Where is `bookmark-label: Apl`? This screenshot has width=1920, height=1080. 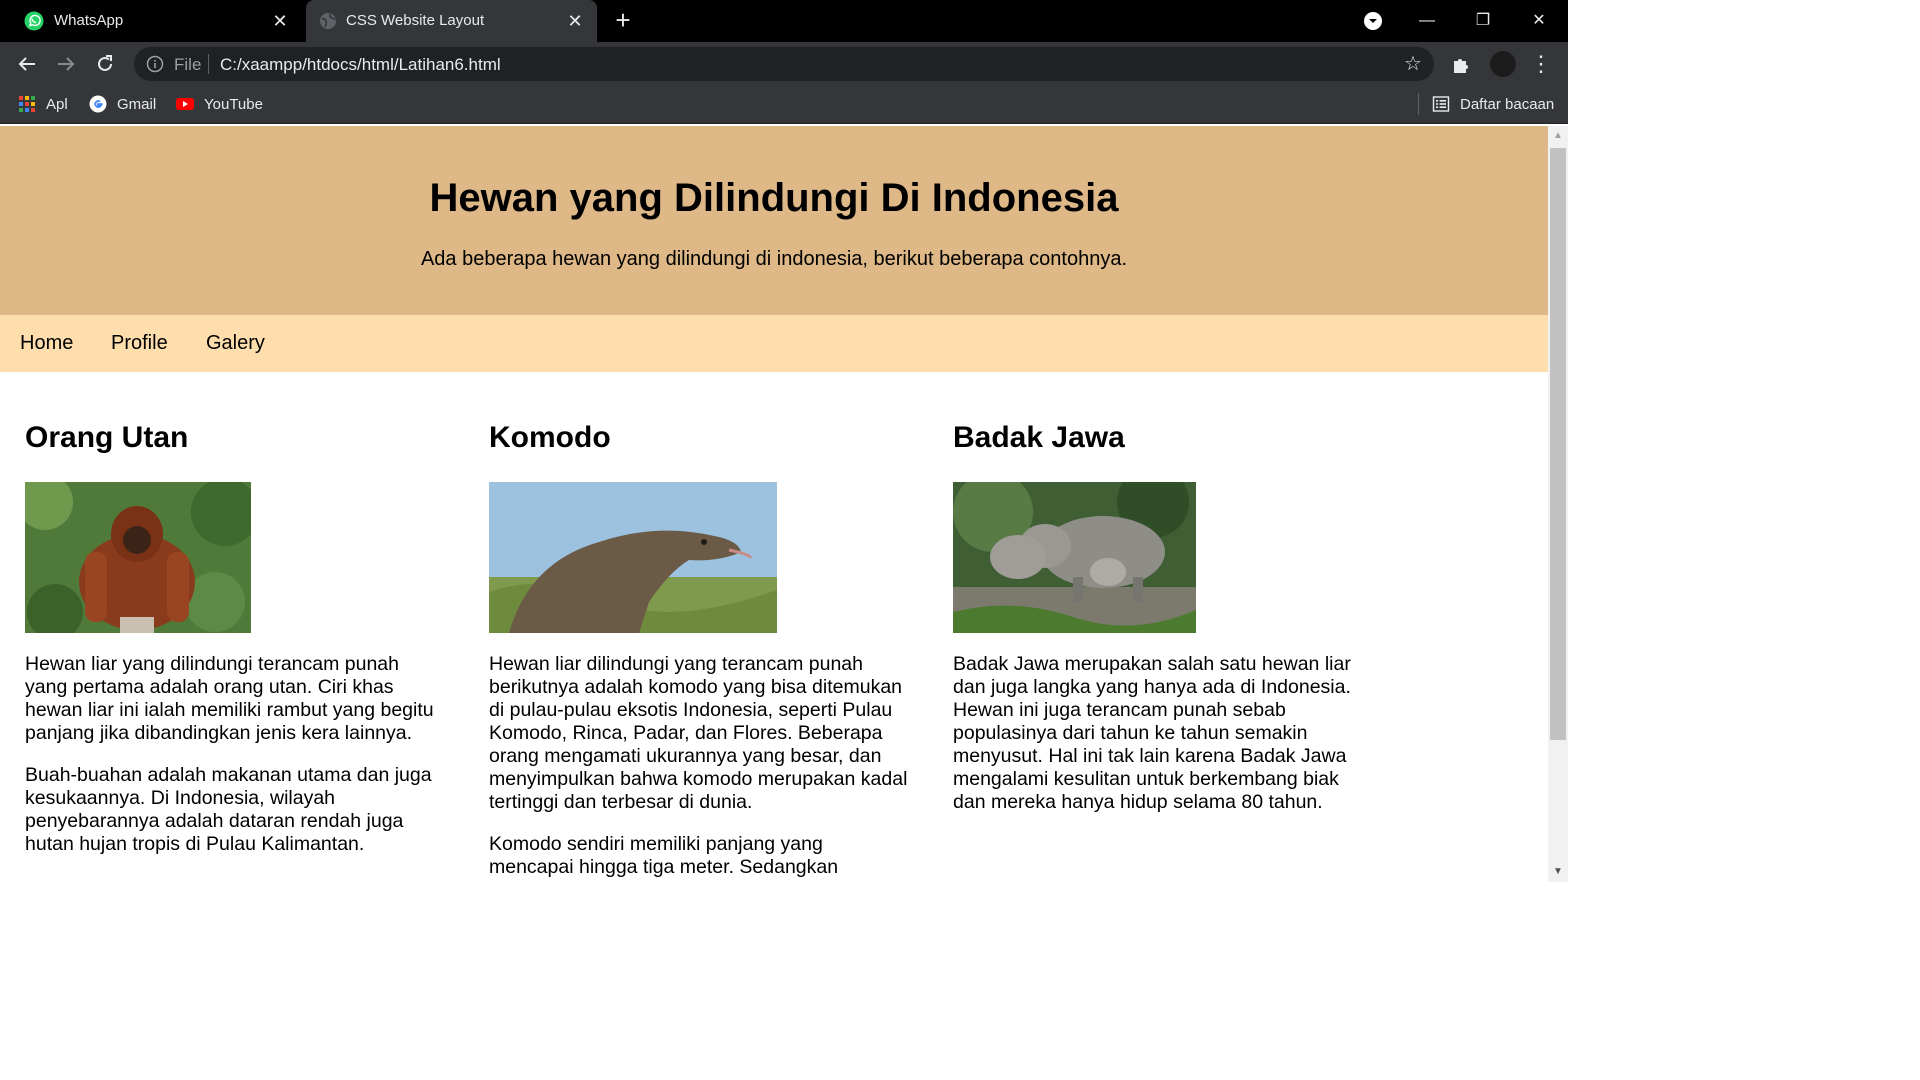
bookmark-label: Apl is located at coordinates (57, 104).